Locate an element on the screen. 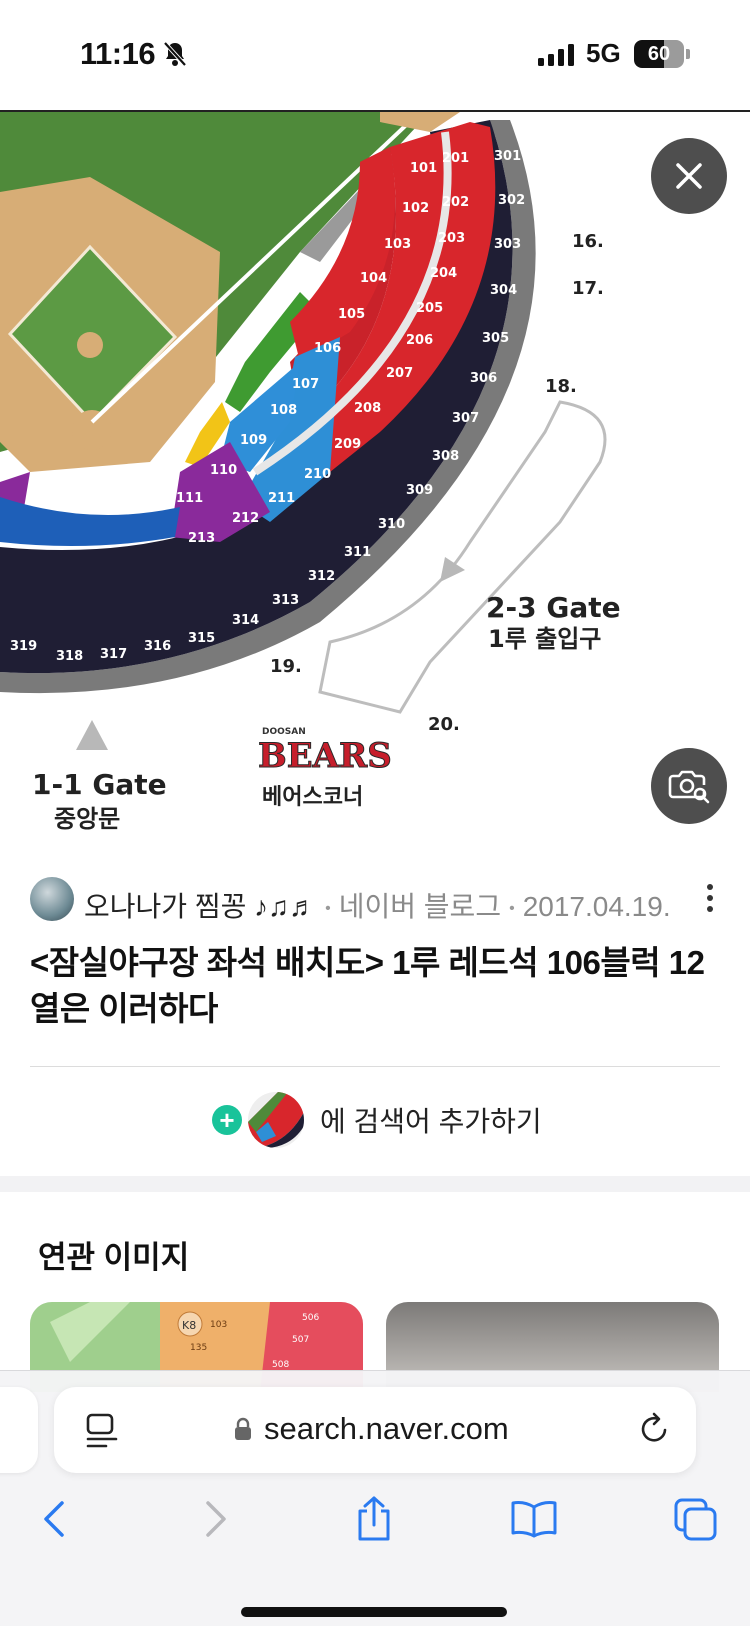 This screenshot has height=1626, width=750. section-label: 101 is located at coordinates (423, 168).